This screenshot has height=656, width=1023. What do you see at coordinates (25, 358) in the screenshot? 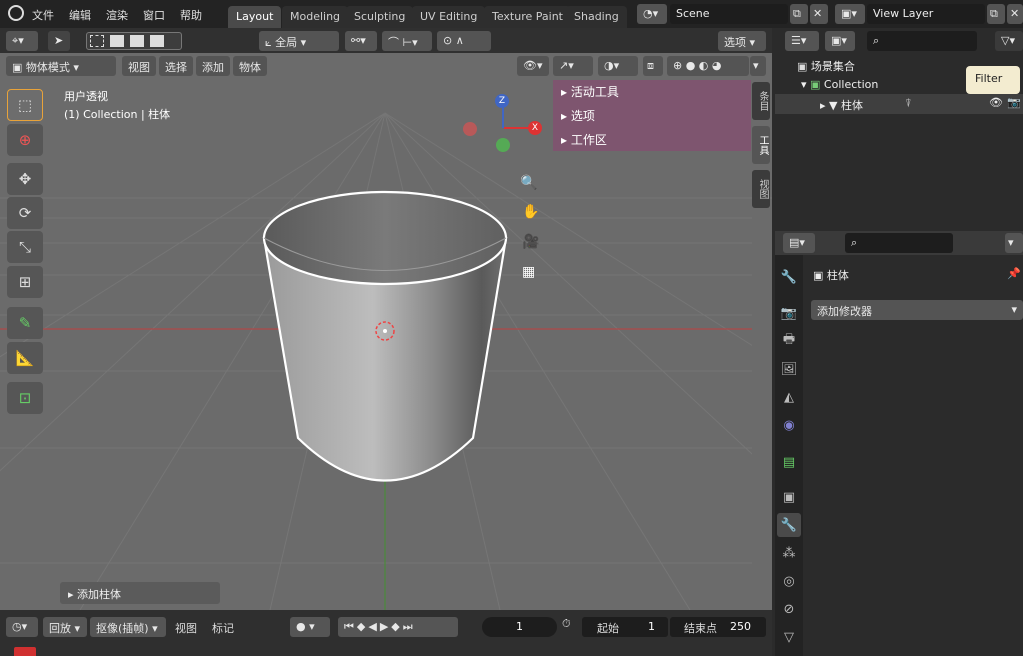
I see `measure-tool-icon: 📐` at bounding box center [25, 358].